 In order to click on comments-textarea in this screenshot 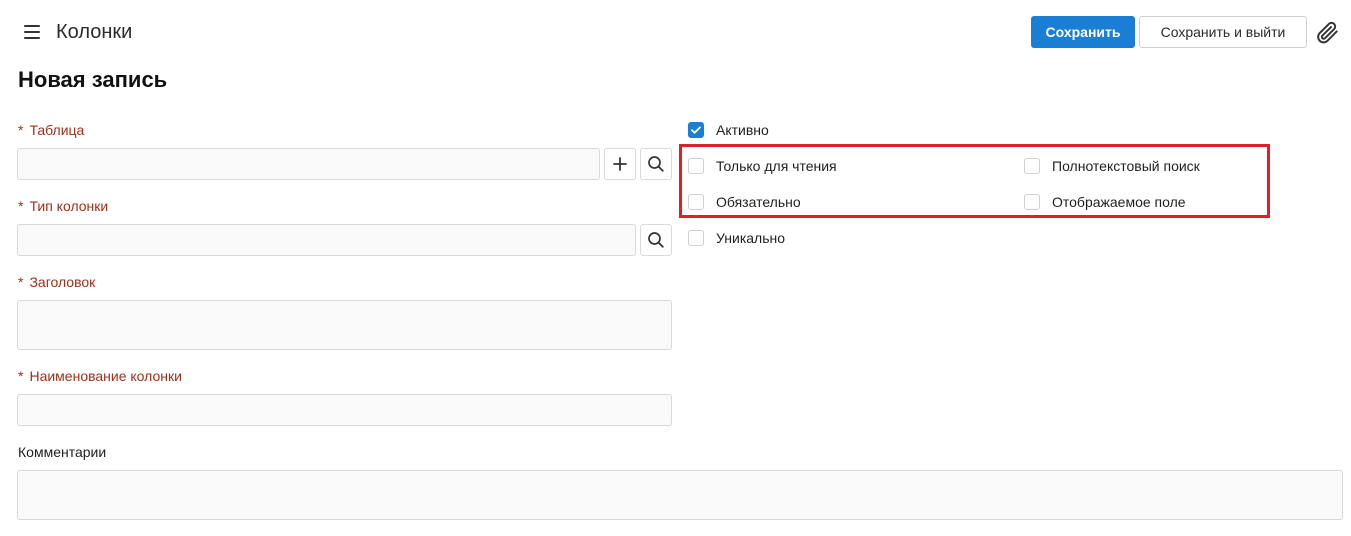, I will do `click(680, 495)`.